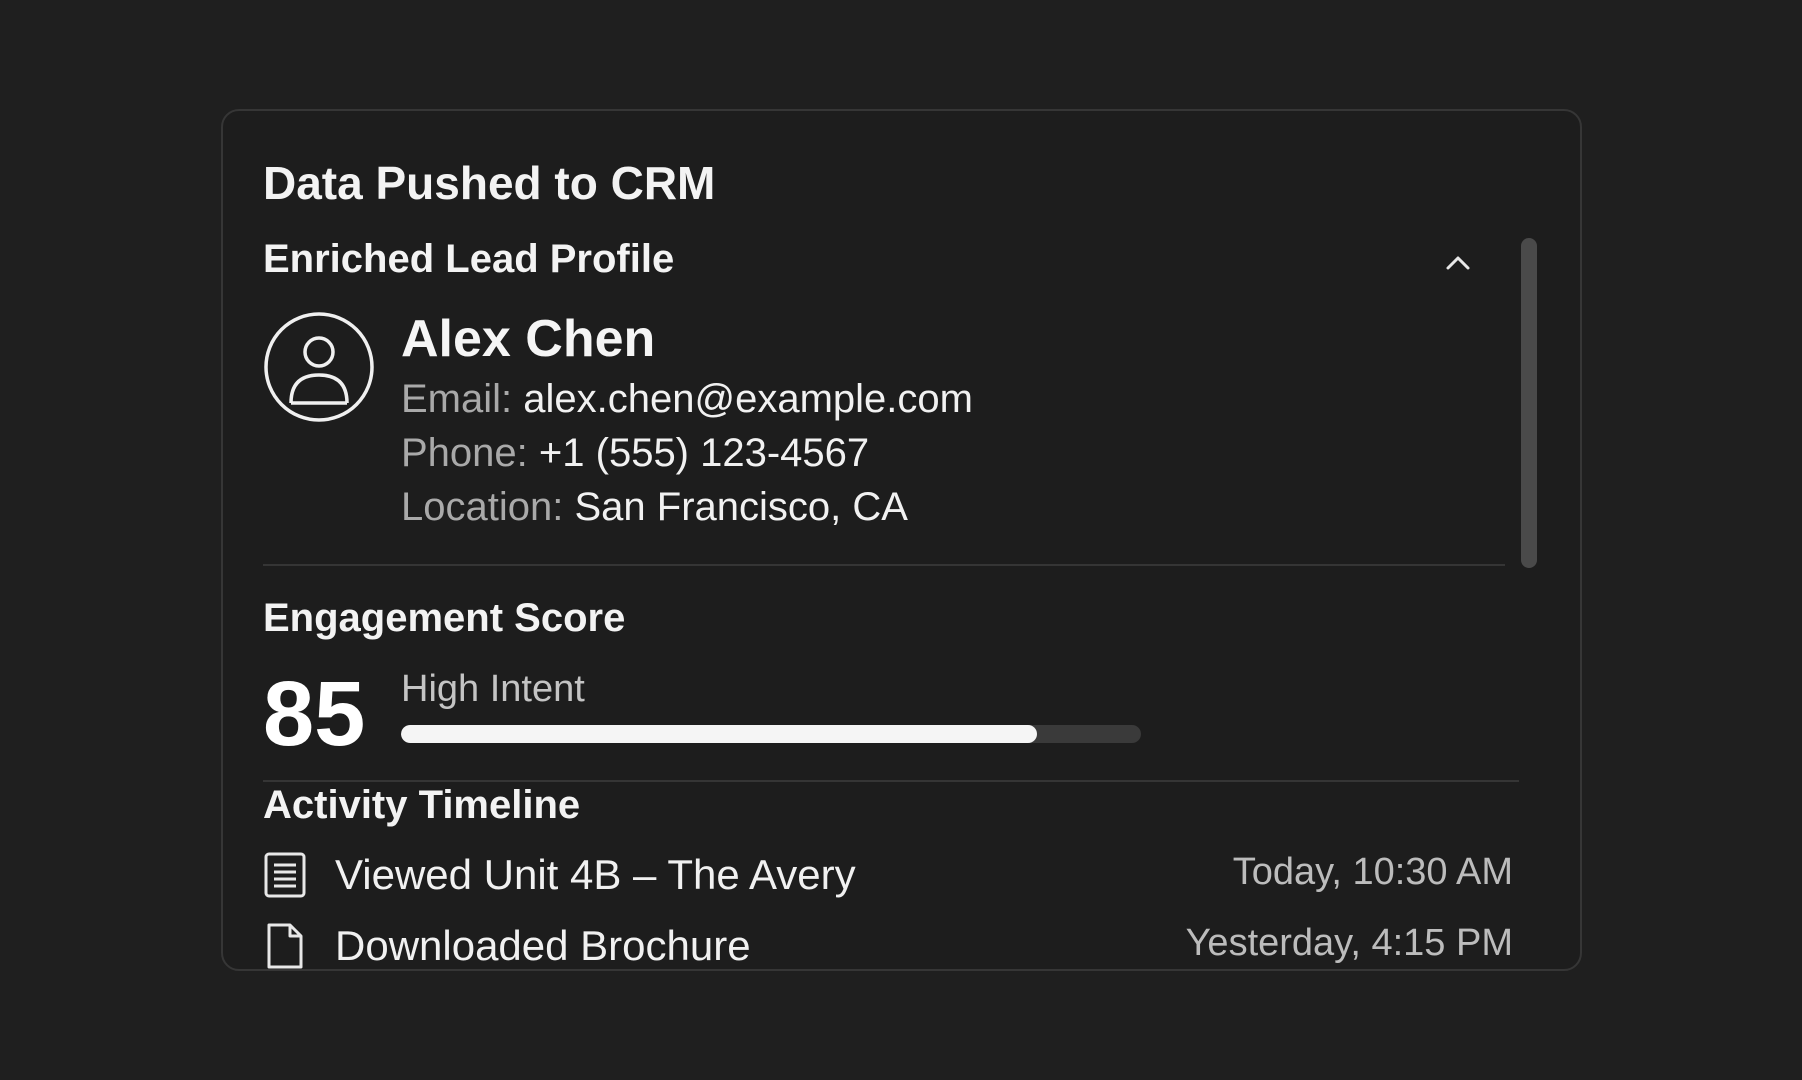  What do you see at coordinates (741, 507) in the screenshot?
I see `location-value: San Francisco, CA` at bounding box center [741, 507].